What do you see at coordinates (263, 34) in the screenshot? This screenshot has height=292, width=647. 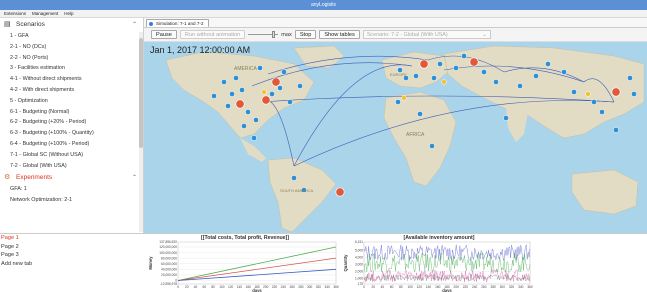 I see `speed-slider` at bounding box center [263, 34].